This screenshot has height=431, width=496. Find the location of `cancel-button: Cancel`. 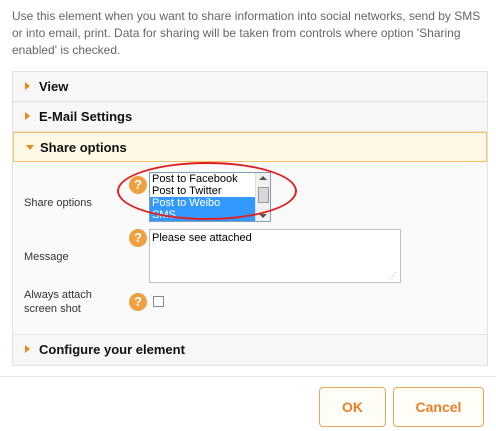

cancel-button: Cancel is located at coordinates (438, 407).